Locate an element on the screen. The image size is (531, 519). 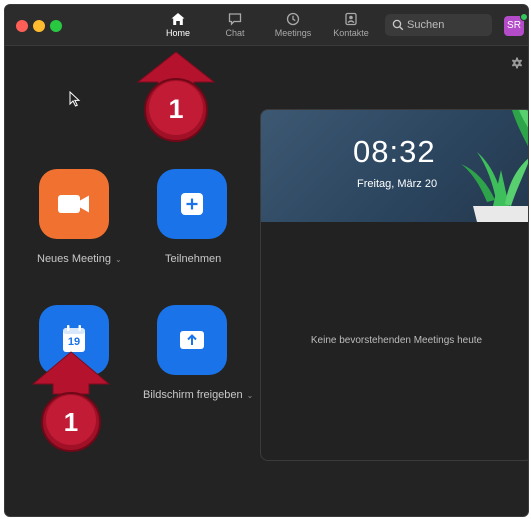
share-screen-button is located at coordinates (192, 340).